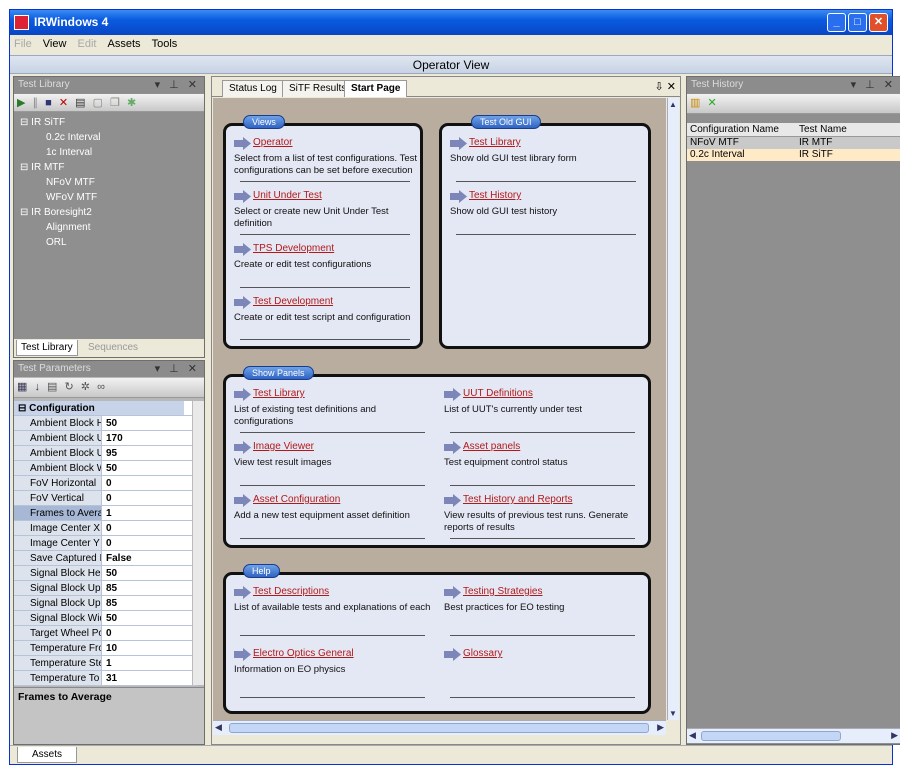  What do you see at coordinates (69, 386) in the screenshot?
I see `refresh-icon: ↻` at bounding box center [69, 386].